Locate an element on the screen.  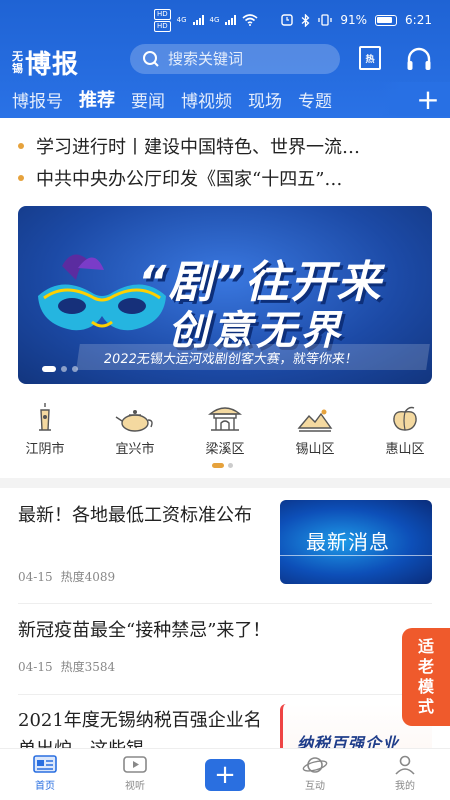
mountain-icon is located at coordinates (315, 420).